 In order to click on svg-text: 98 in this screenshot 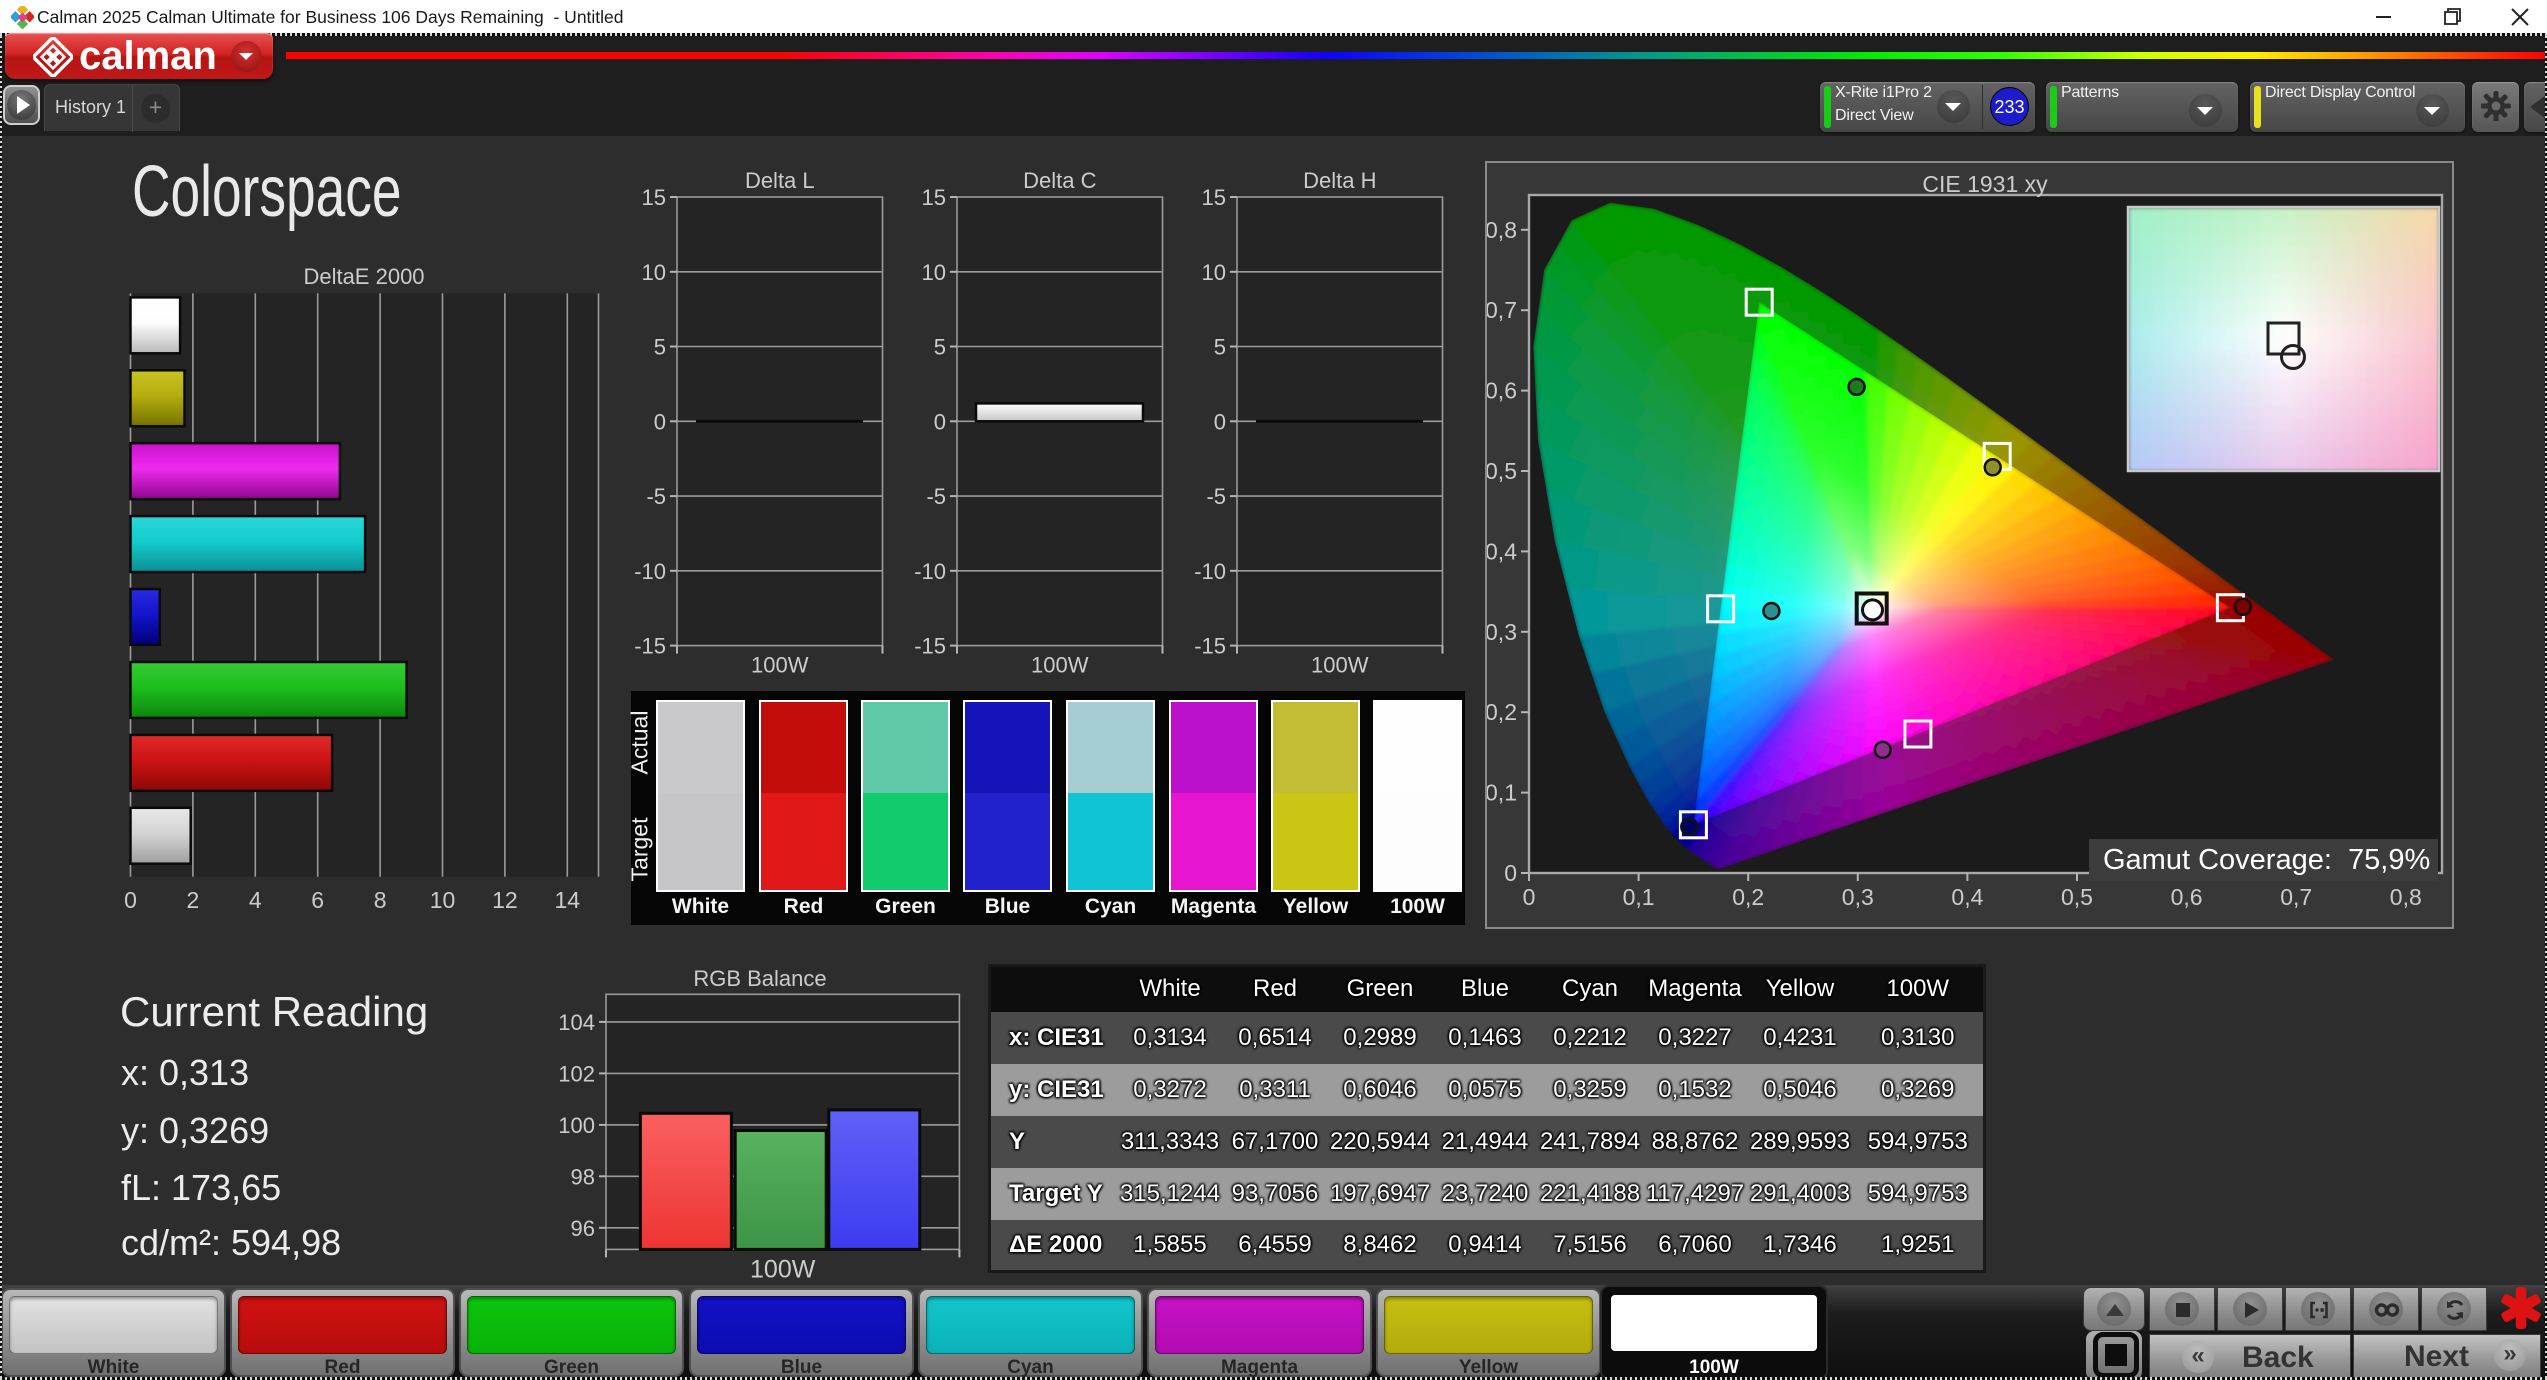, I will do `click(583, 1176)`.